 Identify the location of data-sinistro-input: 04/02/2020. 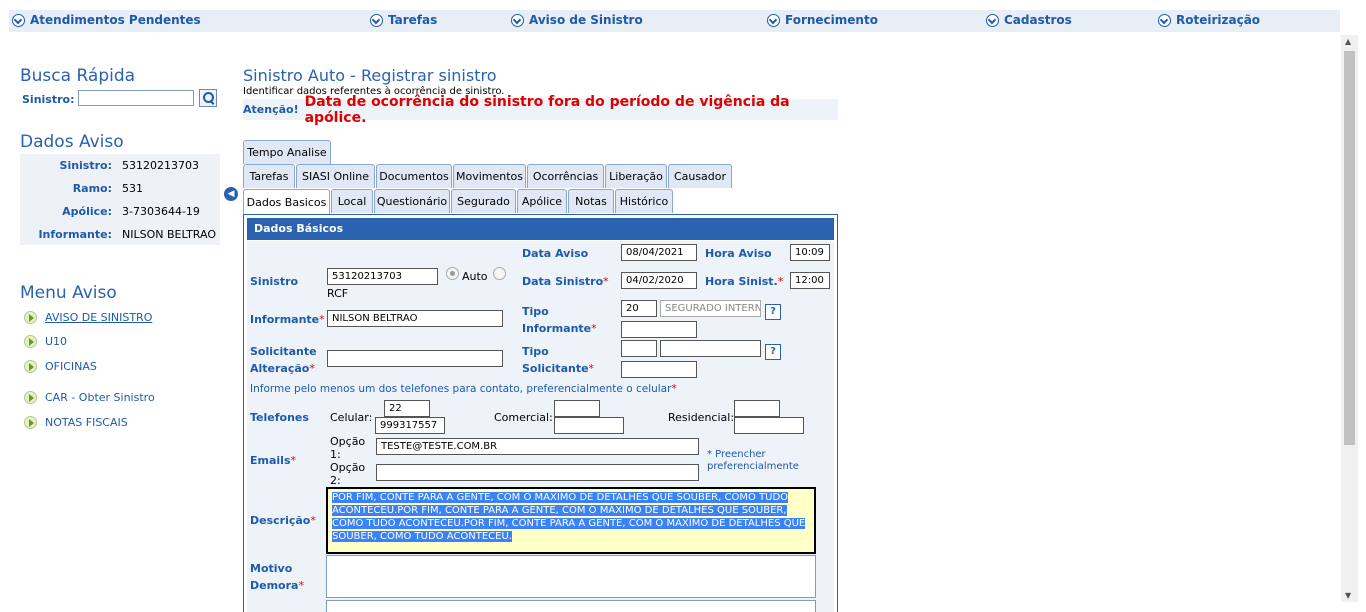
(659, 280).